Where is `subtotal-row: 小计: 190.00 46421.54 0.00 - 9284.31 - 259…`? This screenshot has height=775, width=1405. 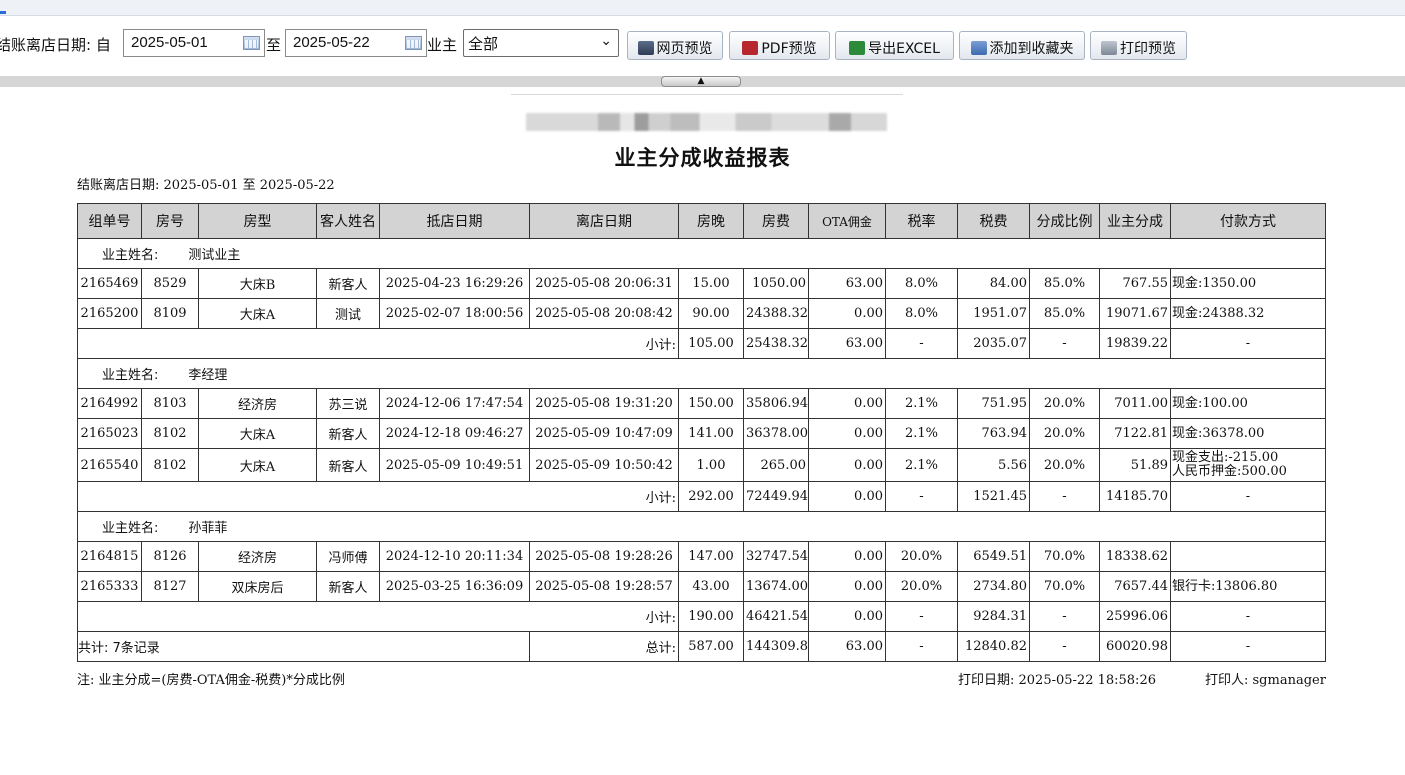
subtotal-row: 小计: 190.00 46421.54 0.00 - 9284.31 - 259… is located at coordinates (701, 616).